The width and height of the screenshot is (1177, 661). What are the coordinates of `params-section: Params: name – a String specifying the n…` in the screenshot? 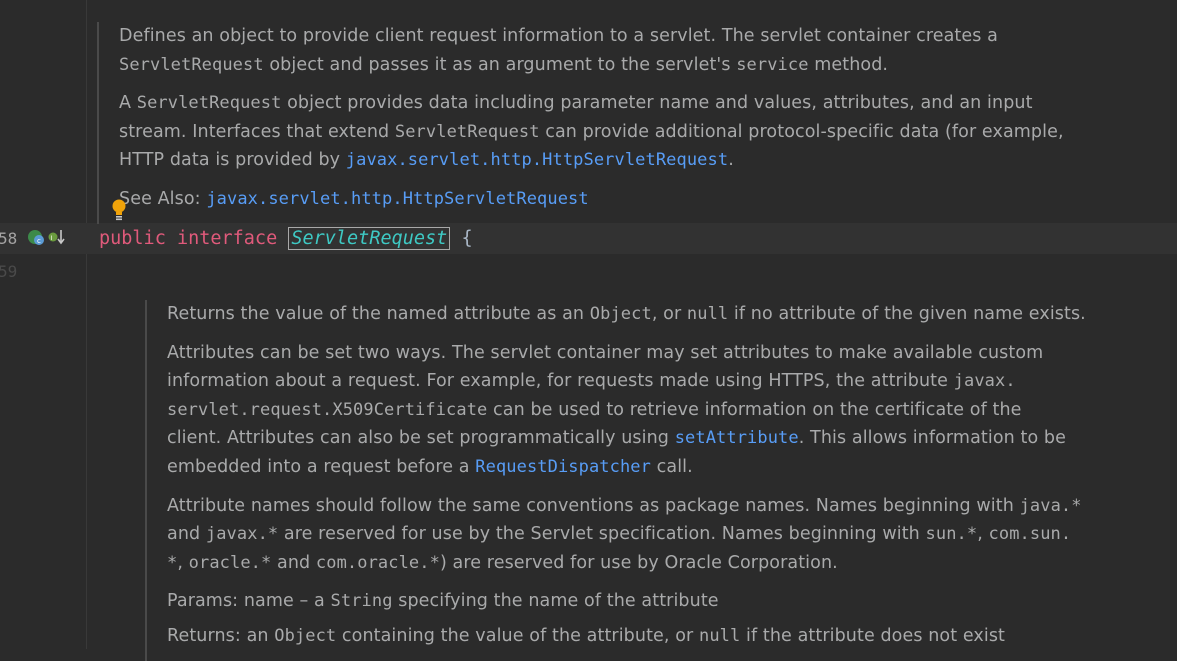 It's located at (672, 601).